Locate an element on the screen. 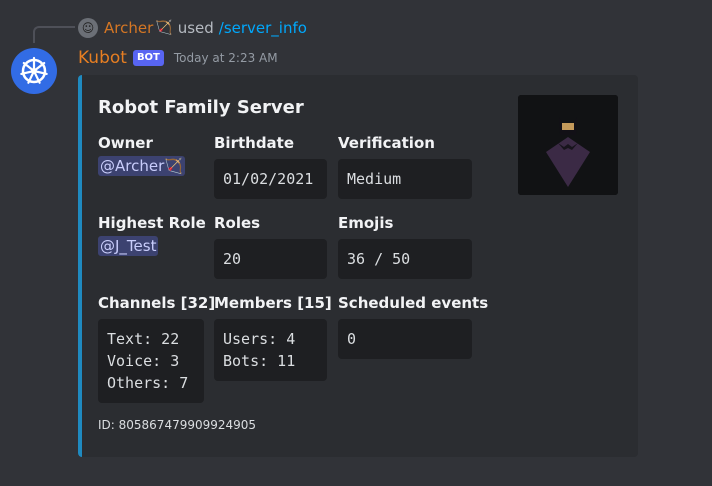 This screenshot has height=486, width=712. birthdate-value: 01/02/2021 is located at coordinates (270, 179).